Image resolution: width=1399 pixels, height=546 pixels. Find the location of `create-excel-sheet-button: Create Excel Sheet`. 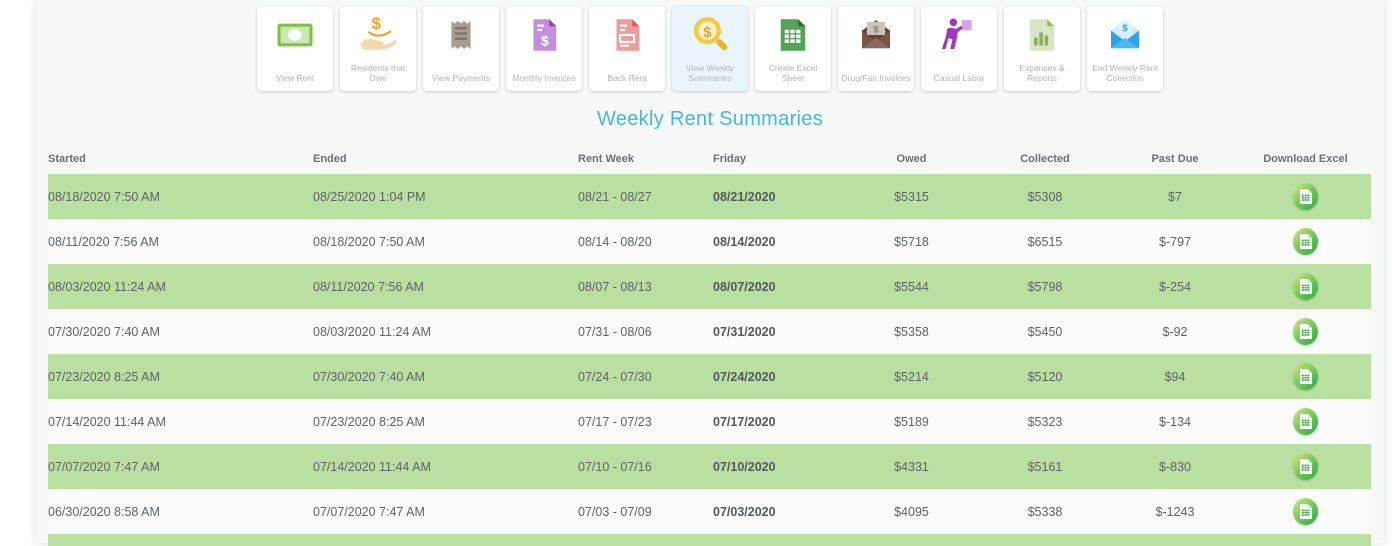

create-excel-sheet-button: Create Excel Sheet is located at coordinates (793, 48).